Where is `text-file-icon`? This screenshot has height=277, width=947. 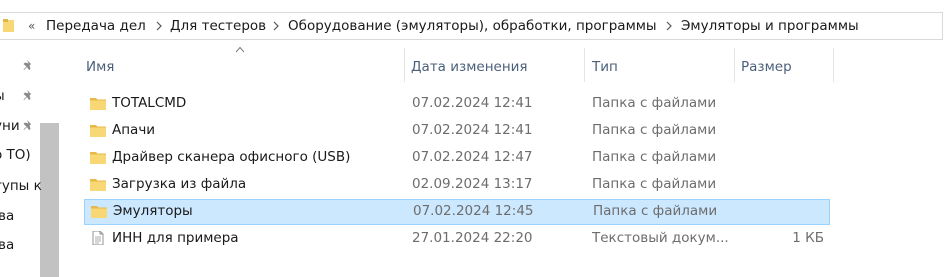 text-file-icon is located at coordinates (98, 238).